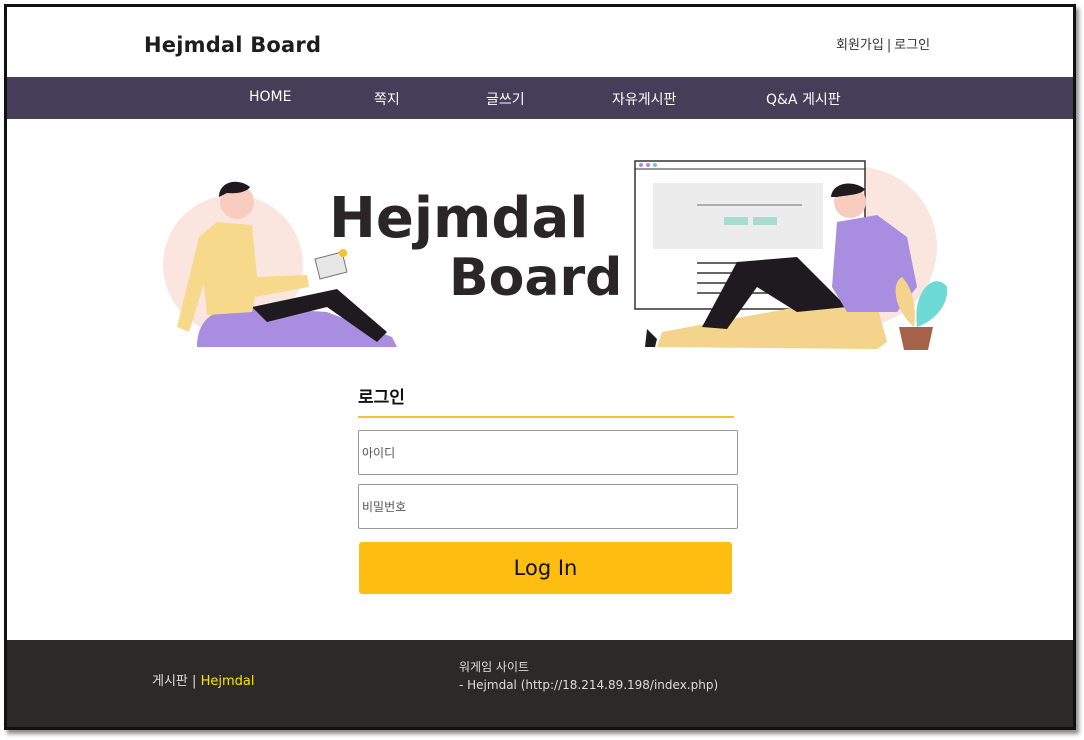 The image size is (1084, 740). I want to click on laptop-person-illustration, so click(791, 255).